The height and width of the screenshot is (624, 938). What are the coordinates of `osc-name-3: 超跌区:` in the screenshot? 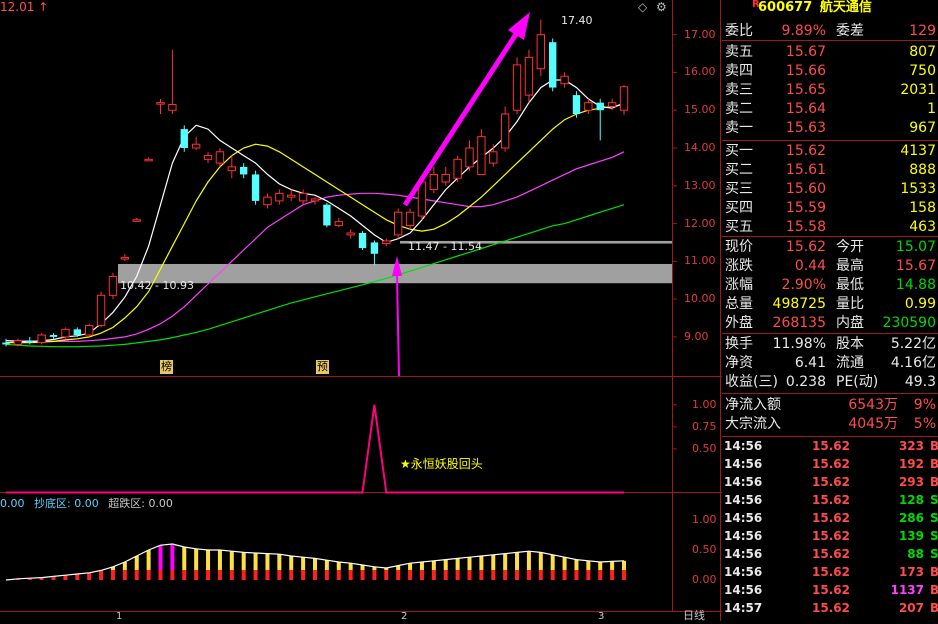 It's located at (126, 503).